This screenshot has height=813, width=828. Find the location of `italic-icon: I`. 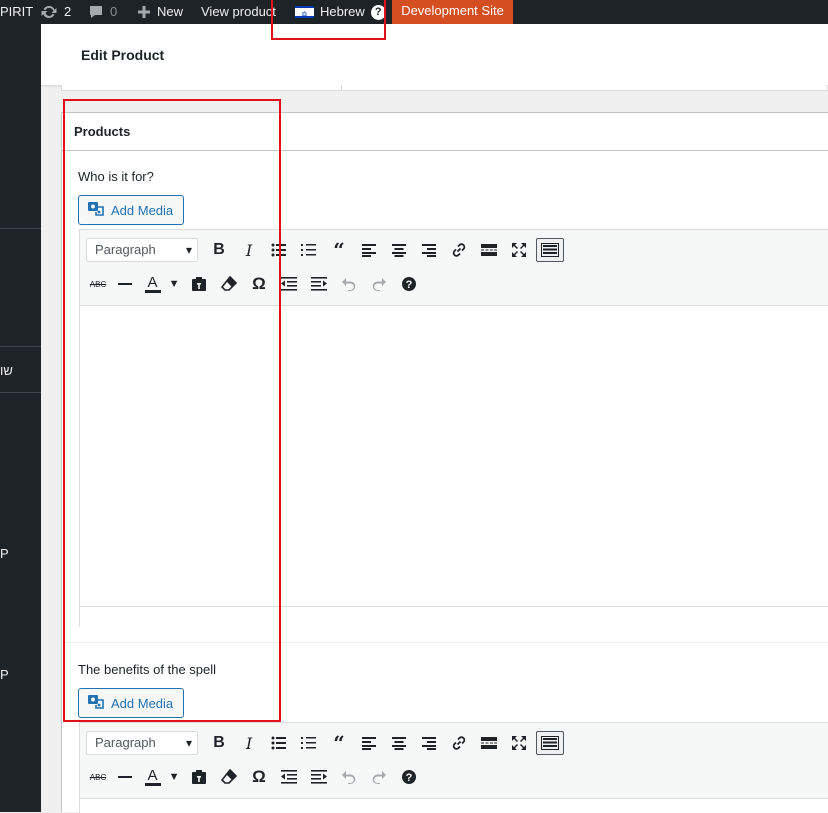

italic-icon: I is located at coordinates (249, 743).